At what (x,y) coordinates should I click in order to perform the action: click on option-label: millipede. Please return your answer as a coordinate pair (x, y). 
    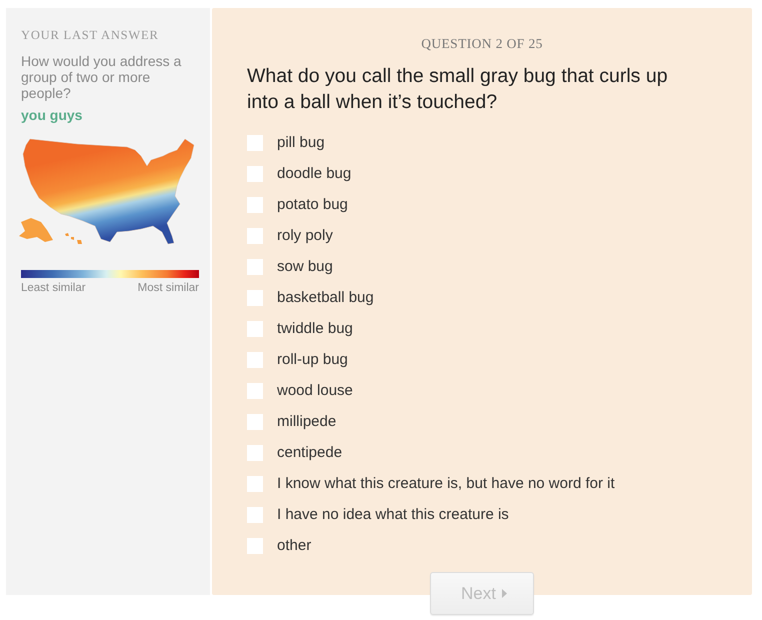
    Looking at the image, I should click on (306, 421).